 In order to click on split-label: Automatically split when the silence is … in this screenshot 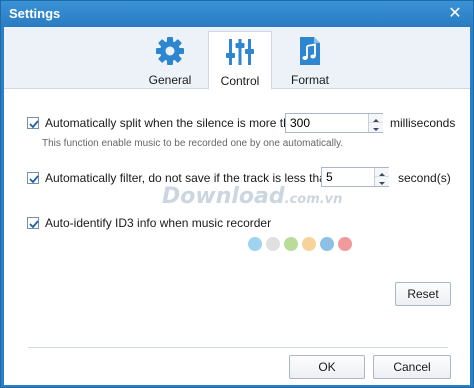, I will do `click(174, 123)`.